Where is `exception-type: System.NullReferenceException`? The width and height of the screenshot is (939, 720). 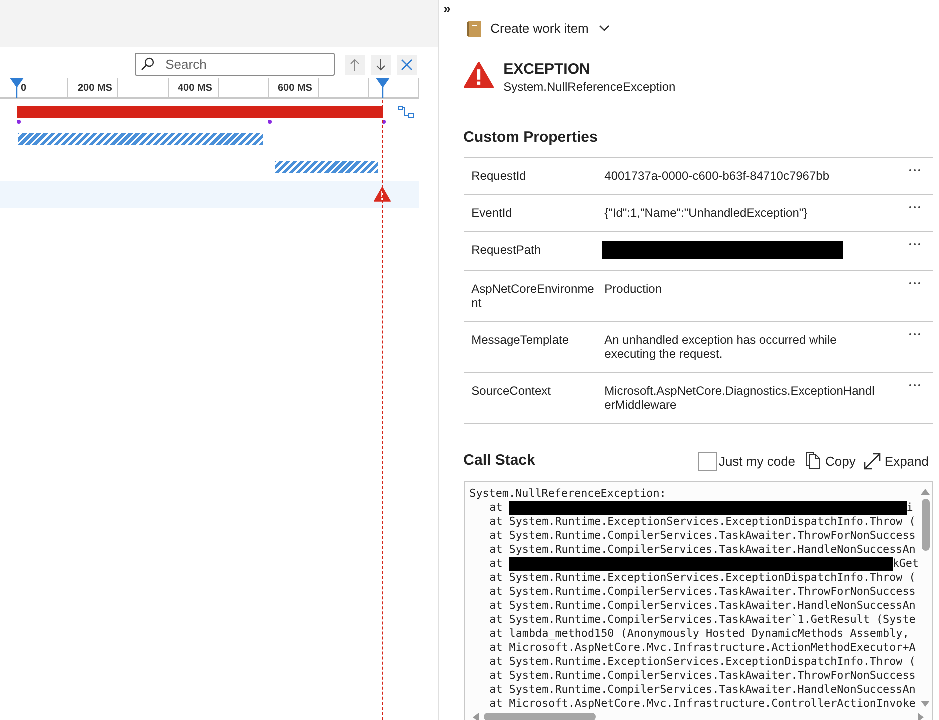 exception-type: System.NullReferenceException is located at coordinates (590, 86).